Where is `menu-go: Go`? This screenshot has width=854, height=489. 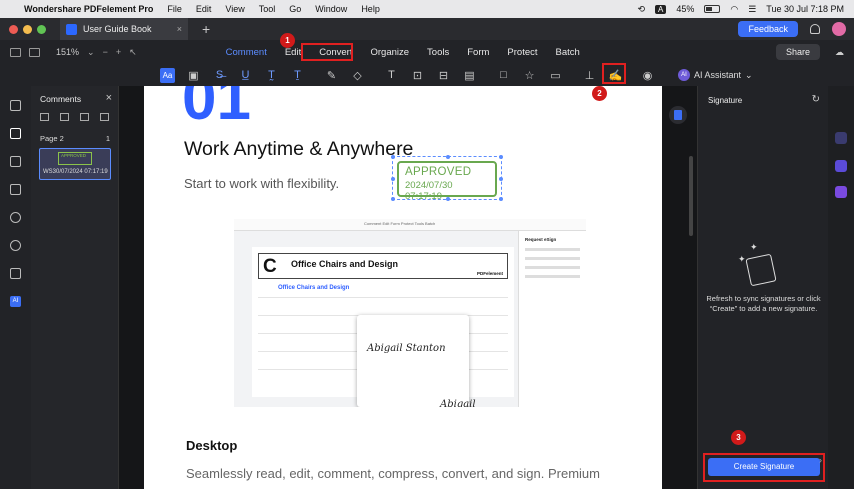 menu-go: Go is located at coordinates (295, 9).